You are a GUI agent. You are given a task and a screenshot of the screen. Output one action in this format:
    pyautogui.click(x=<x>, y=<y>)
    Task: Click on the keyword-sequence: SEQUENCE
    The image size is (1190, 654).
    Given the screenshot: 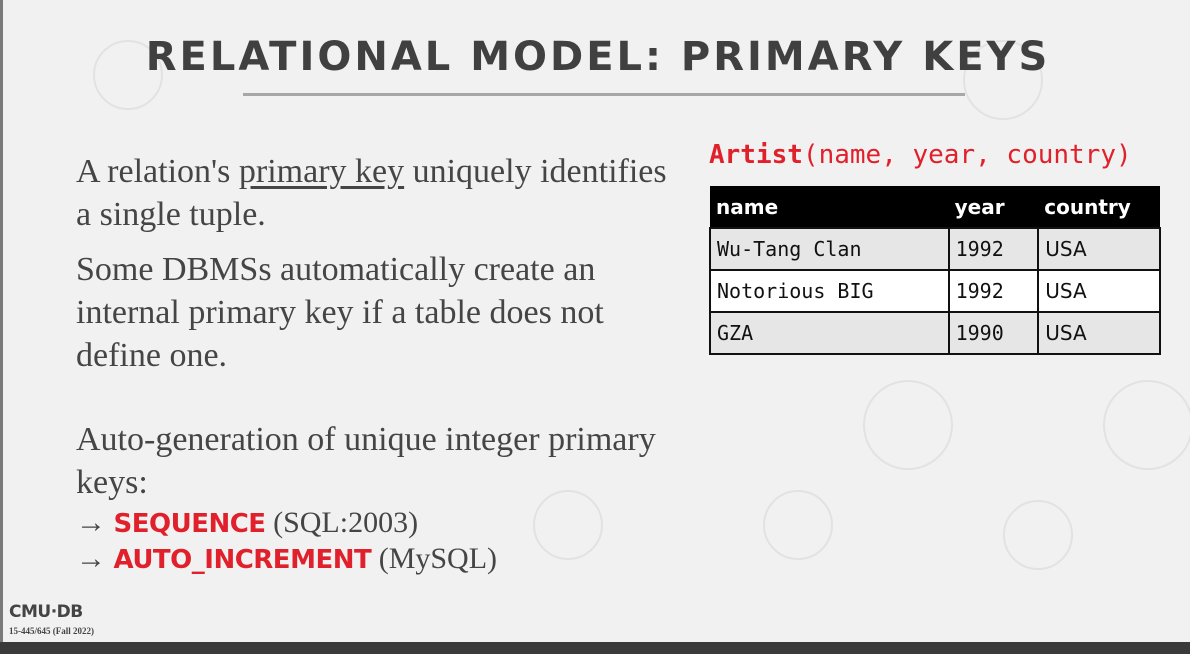 What is the action you would take?
    pyautogui.click(x=190, y=524)
    